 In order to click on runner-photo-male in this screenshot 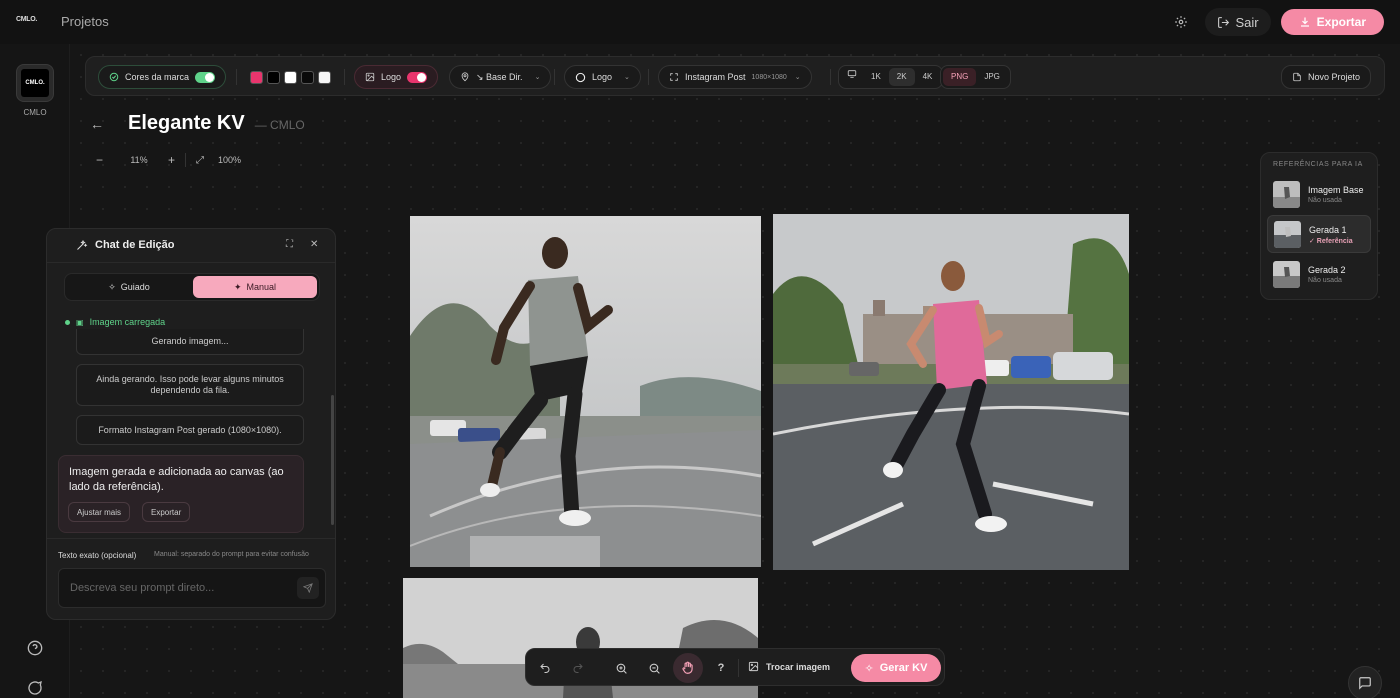, I will do `click(585, 391)`.